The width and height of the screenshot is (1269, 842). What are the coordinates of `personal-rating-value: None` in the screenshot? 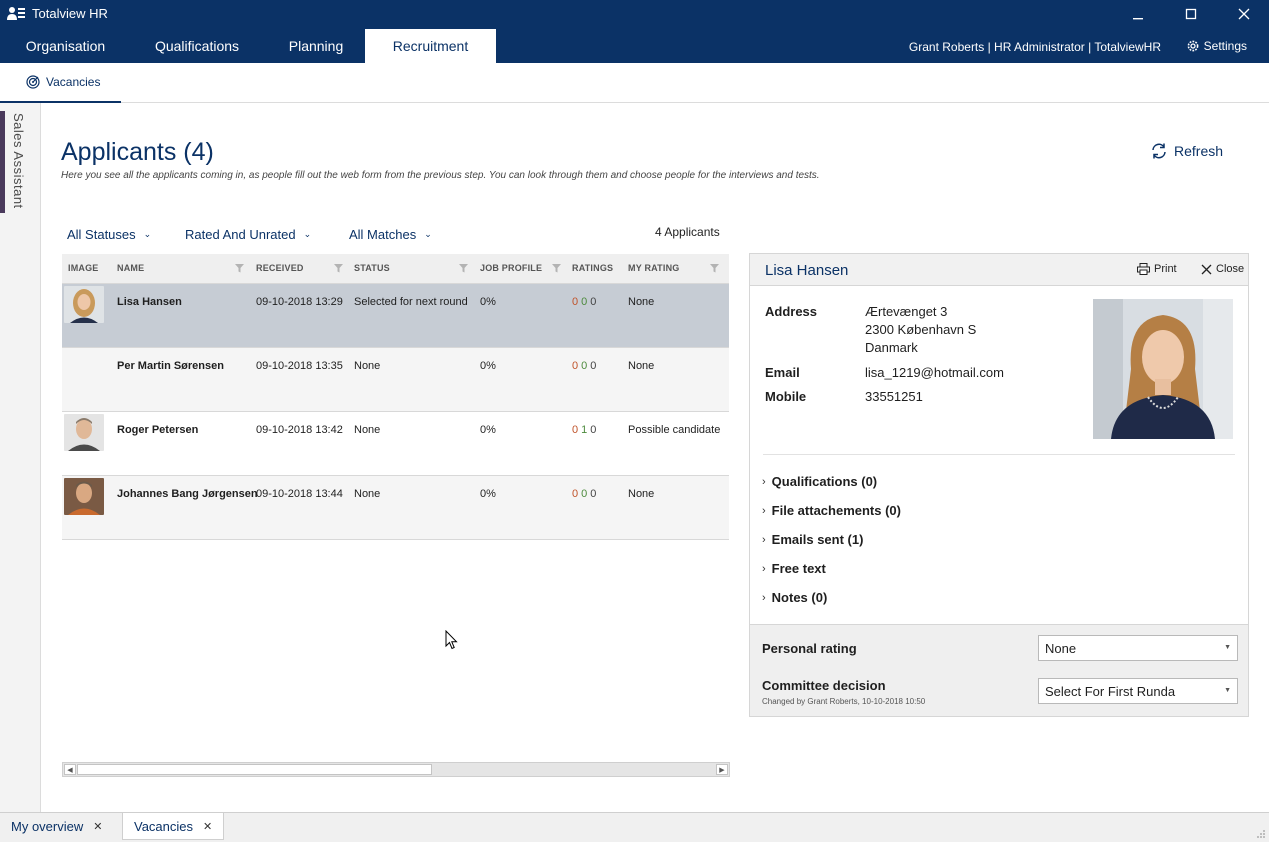 It's located at (1061, 648).